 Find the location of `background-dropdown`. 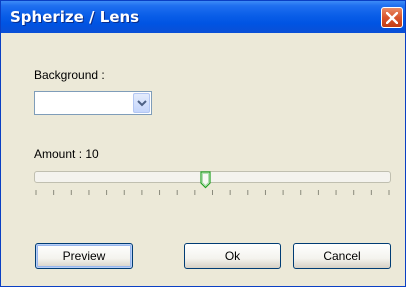

background-dropdown is located at coordinates (93, 103).